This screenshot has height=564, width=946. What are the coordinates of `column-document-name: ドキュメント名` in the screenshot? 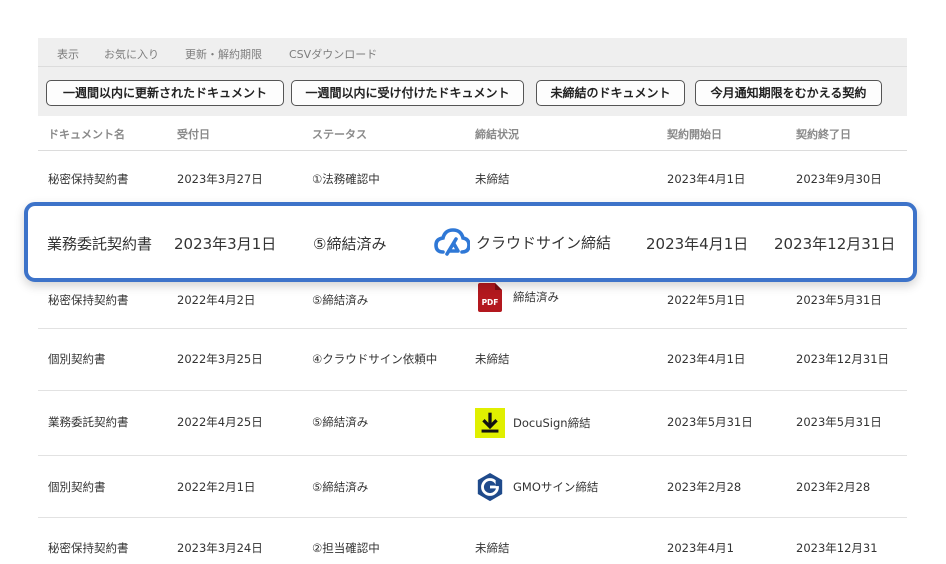 It's located at (86, 134).